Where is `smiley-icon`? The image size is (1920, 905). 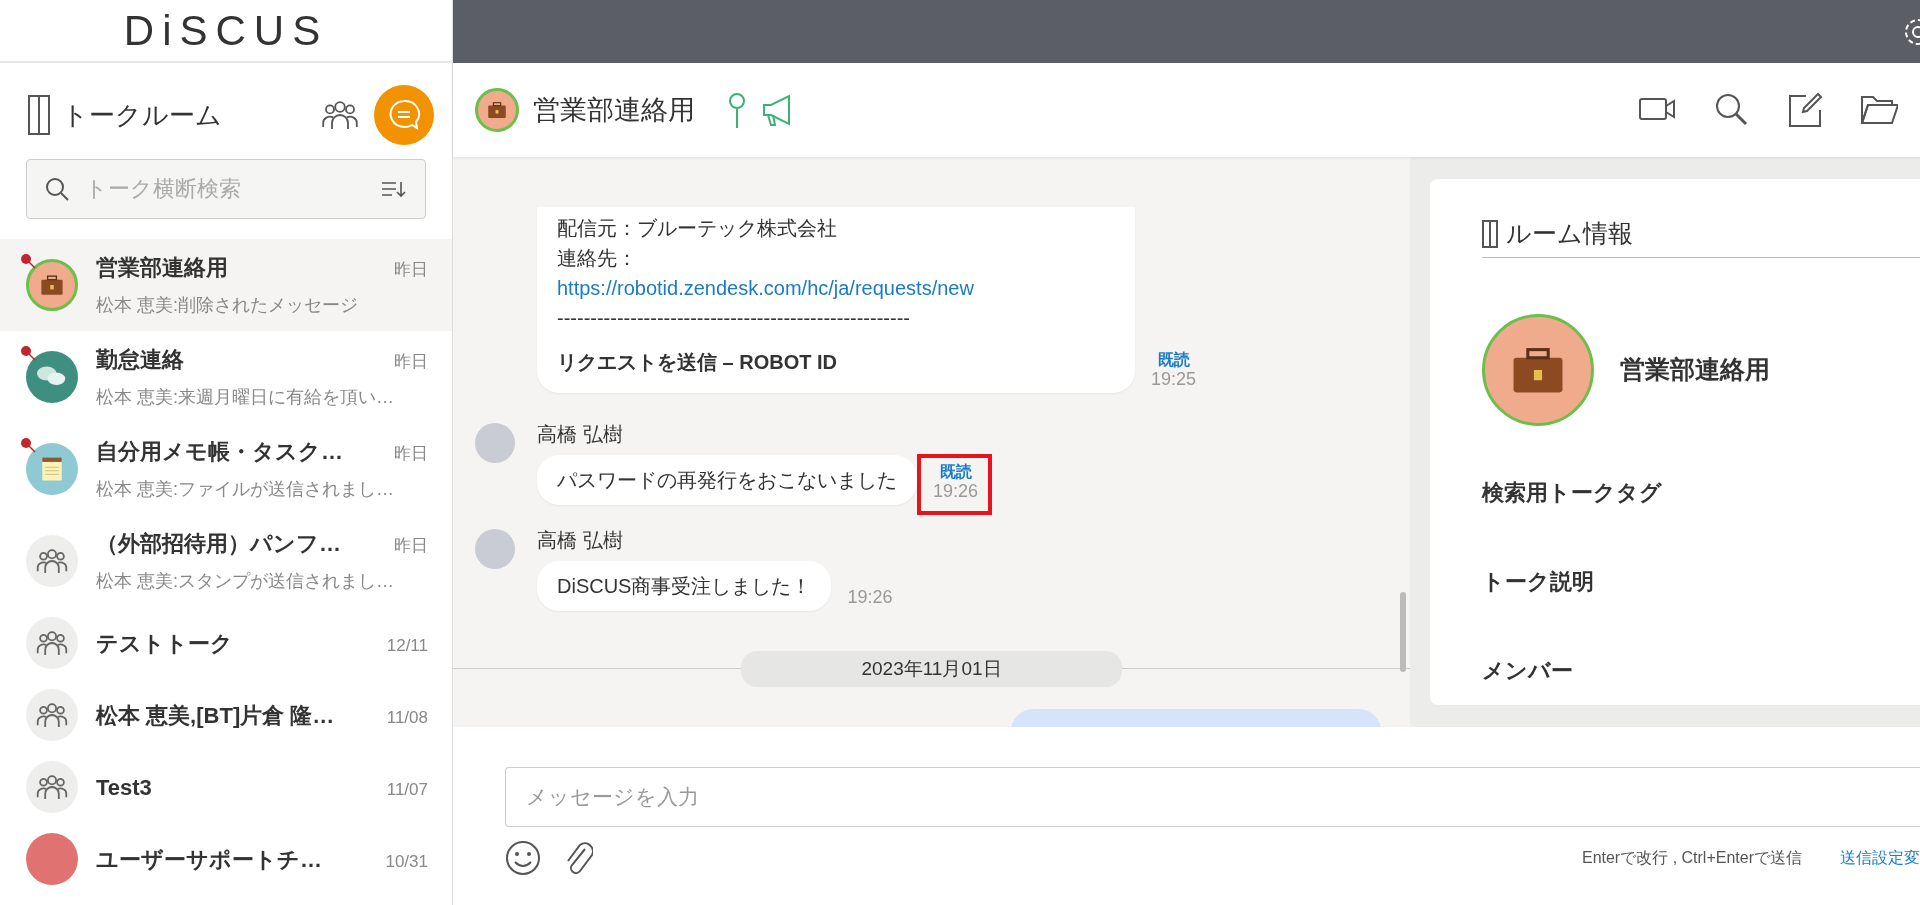
smiley-icon is located at coordinates (523, 858).